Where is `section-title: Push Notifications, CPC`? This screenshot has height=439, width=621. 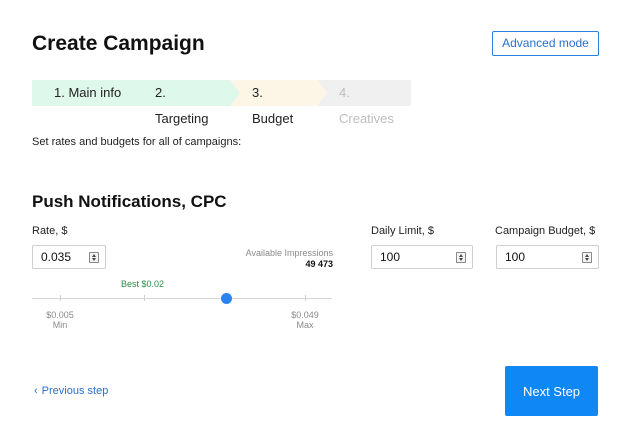 section-title: Push Notifications, CPC is located at coordinates (129, 201).